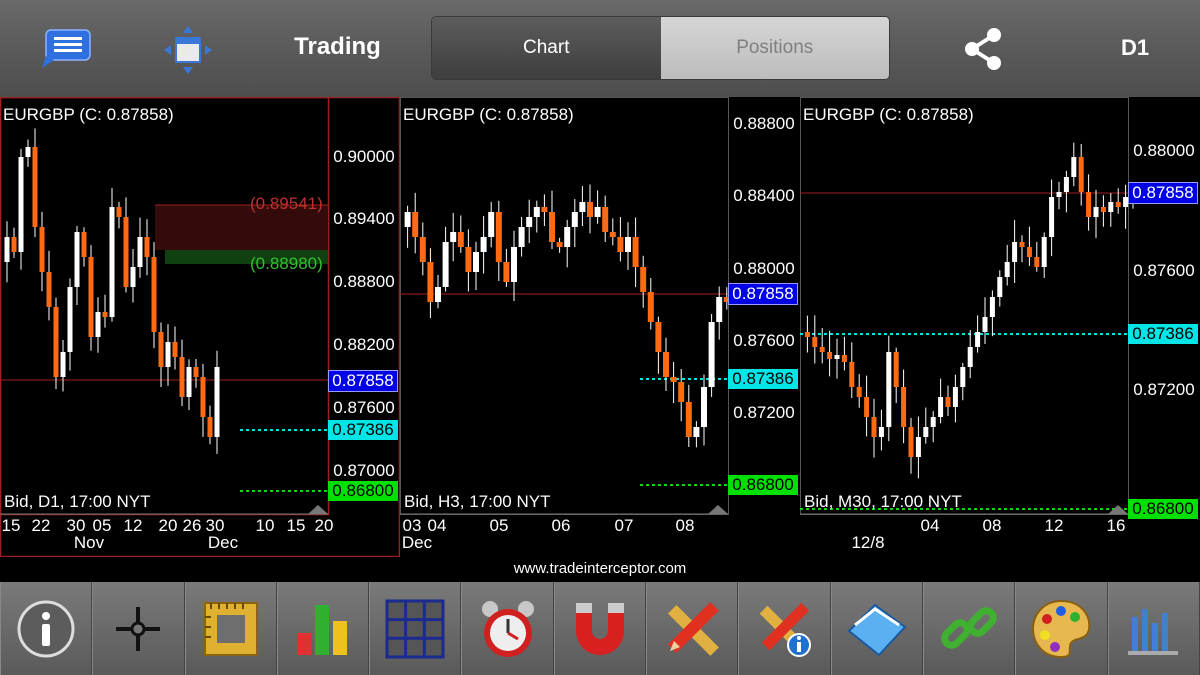 This screenshot has height=675, width=1200. Describe the element at coordinates (499, 525) in the screenshot. I see `x-tick-label: 05` at that location.